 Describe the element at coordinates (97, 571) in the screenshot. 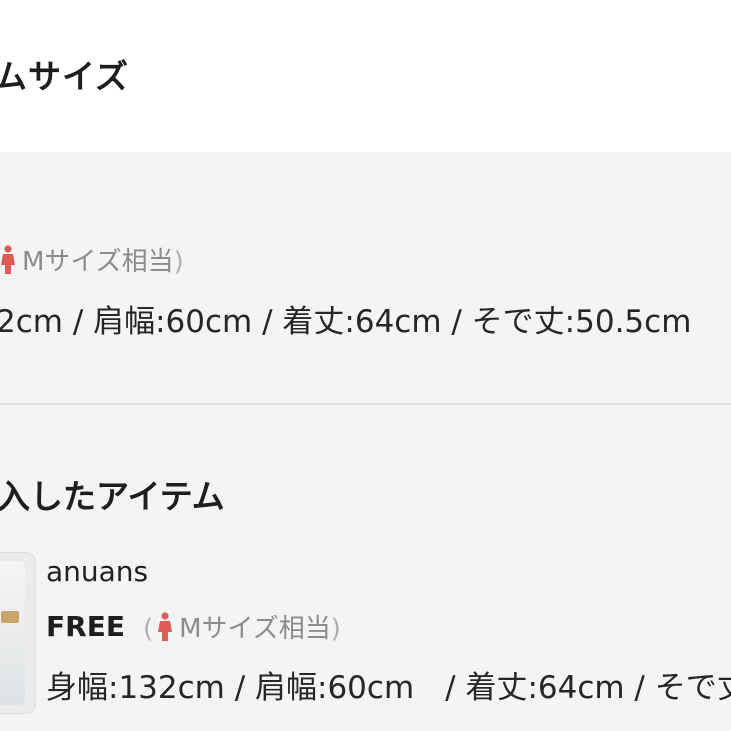

I see `item-brand: anuans` at that location.